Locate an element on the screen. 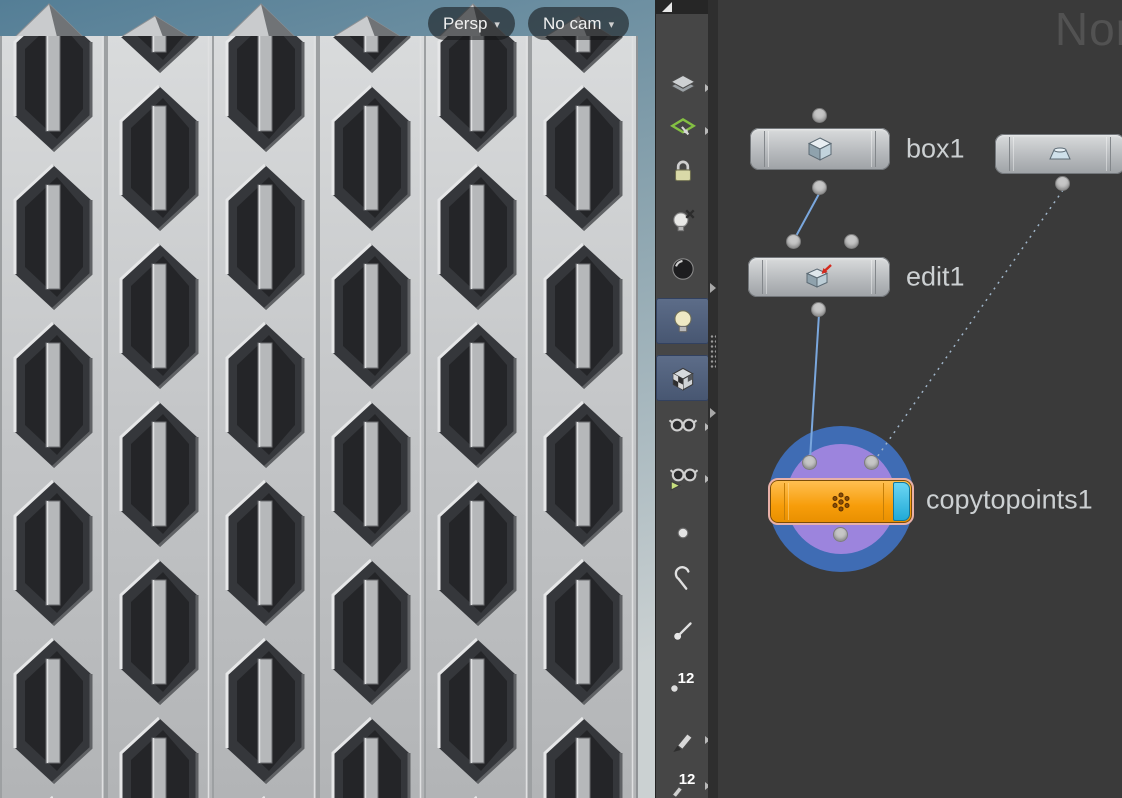  tool-display-hooks is located at coordinates (682, 579).